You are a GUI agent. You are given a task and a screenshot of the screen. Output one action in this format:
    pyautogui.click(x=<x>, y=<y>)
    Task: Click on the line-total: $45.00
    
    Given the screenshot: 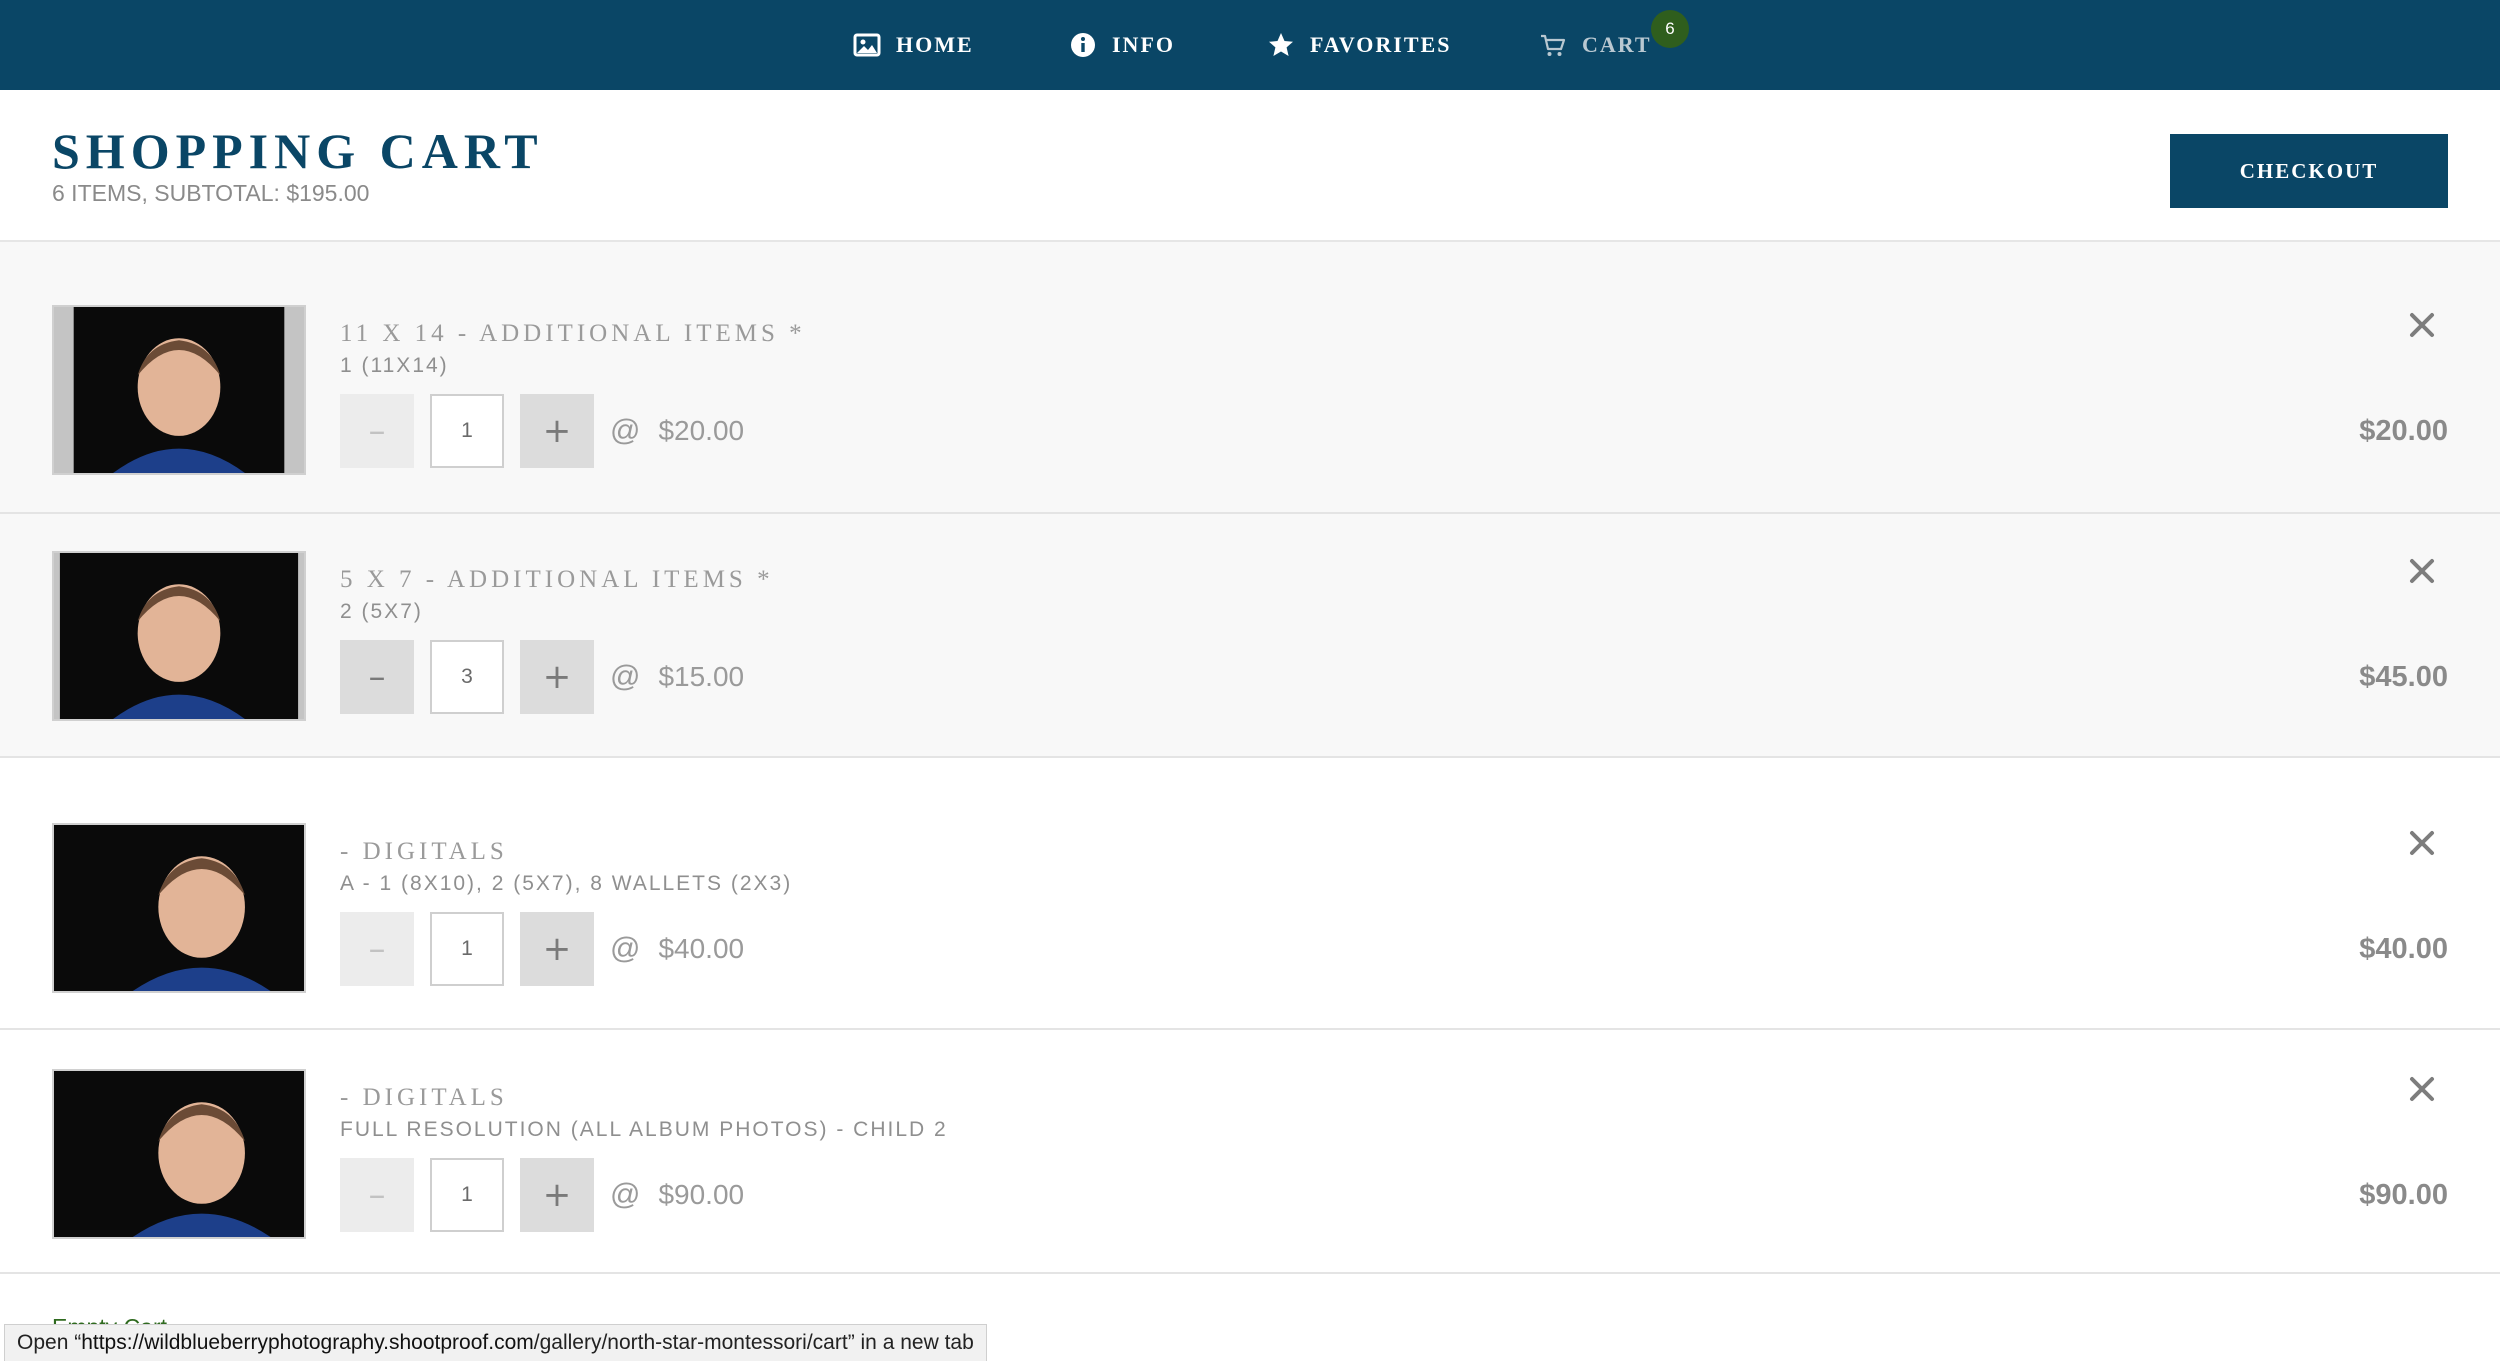 What is the action you would take?
    pyautogui.click(x=2403, y=676)
    